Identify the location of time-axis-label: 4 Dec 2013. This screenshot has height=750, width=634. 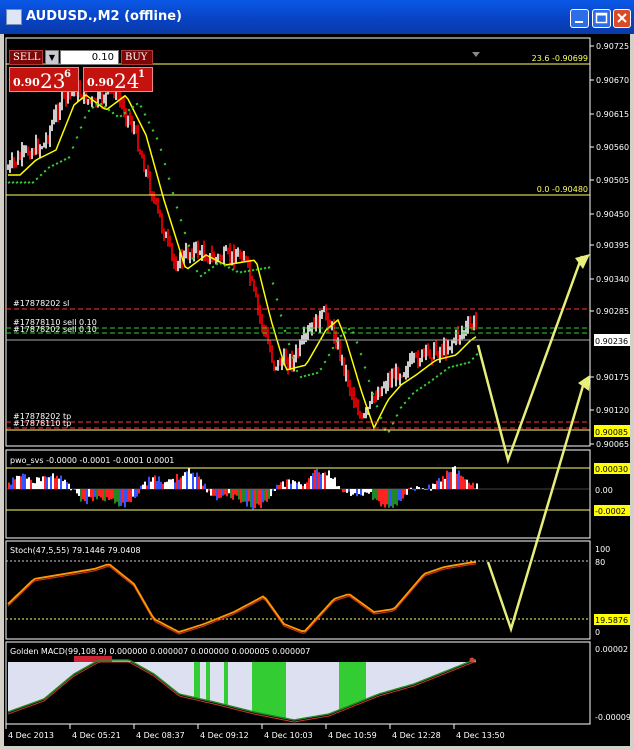
(31, 735).